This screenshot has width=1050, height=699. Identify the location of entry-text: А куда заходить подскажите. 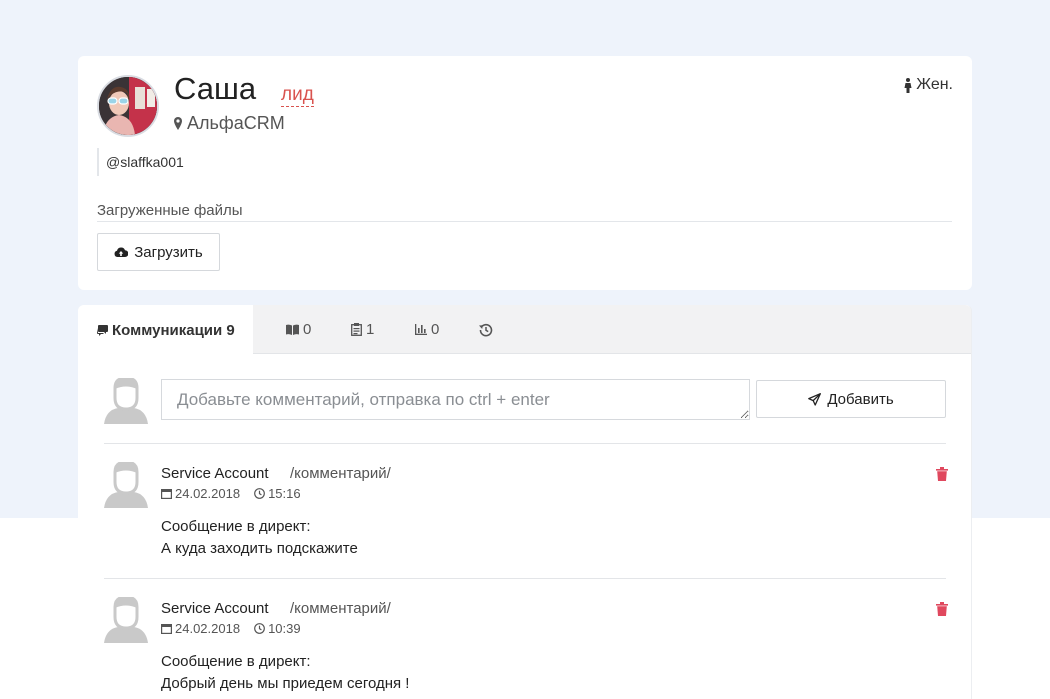
(259, 548).